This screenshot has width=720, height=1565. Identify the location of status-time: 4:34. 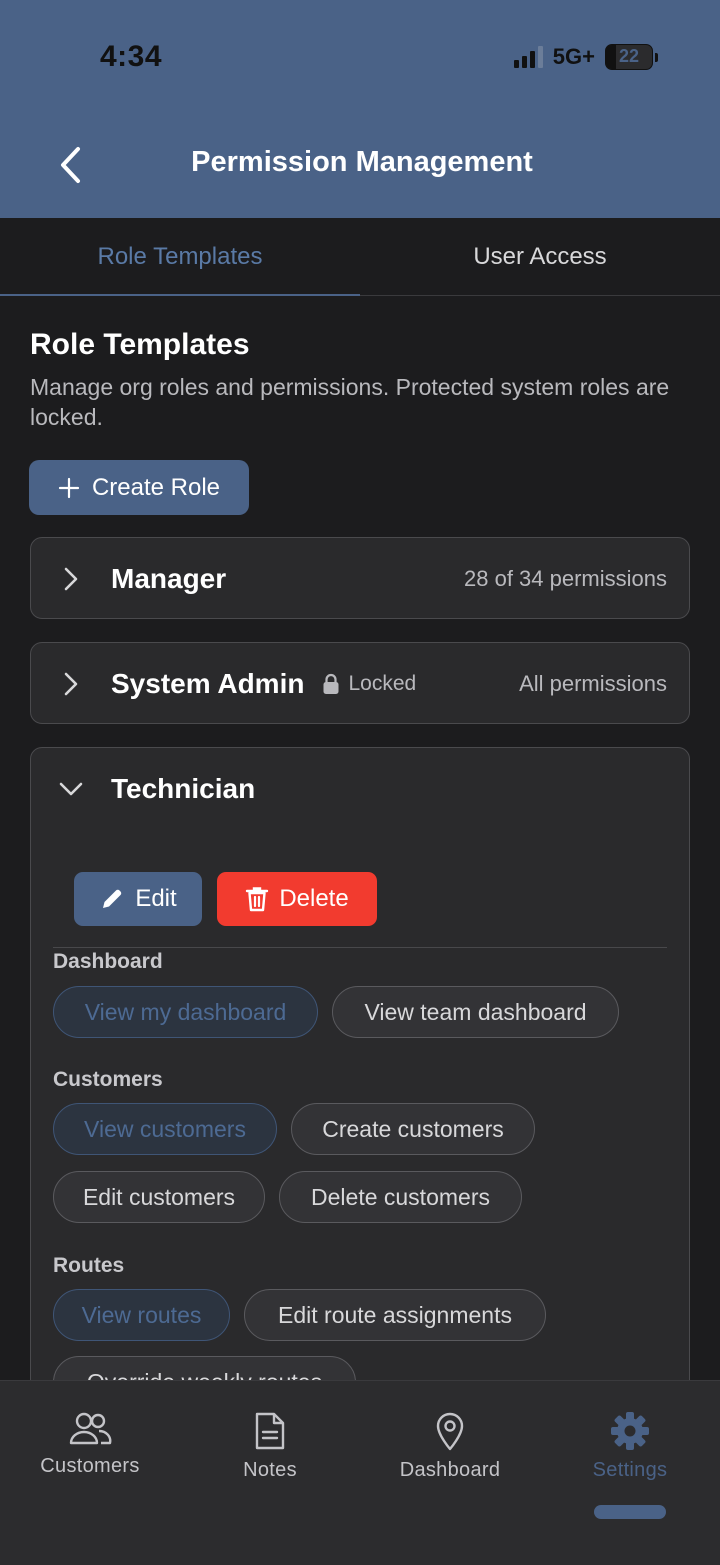
(131, 56).